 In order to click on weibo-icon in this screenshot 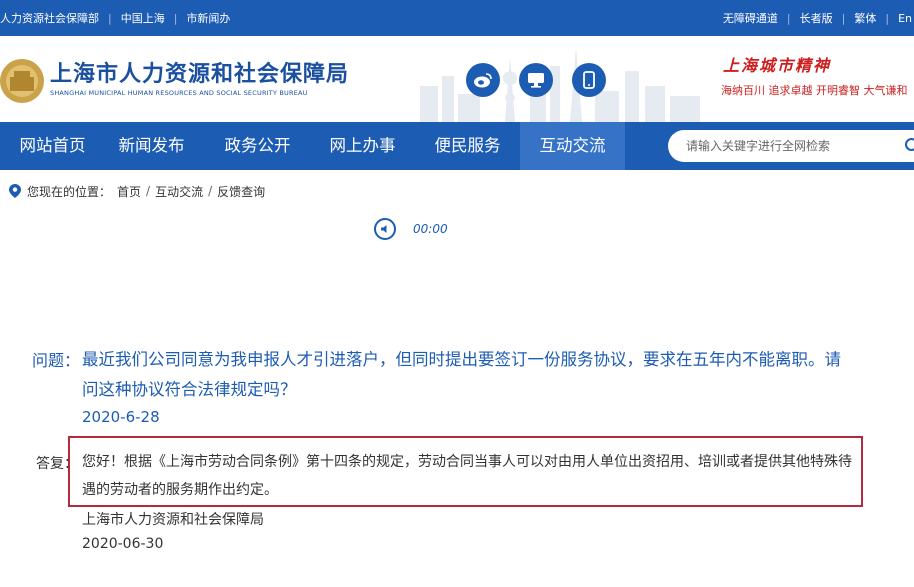, I will do `click(483, 80)`.